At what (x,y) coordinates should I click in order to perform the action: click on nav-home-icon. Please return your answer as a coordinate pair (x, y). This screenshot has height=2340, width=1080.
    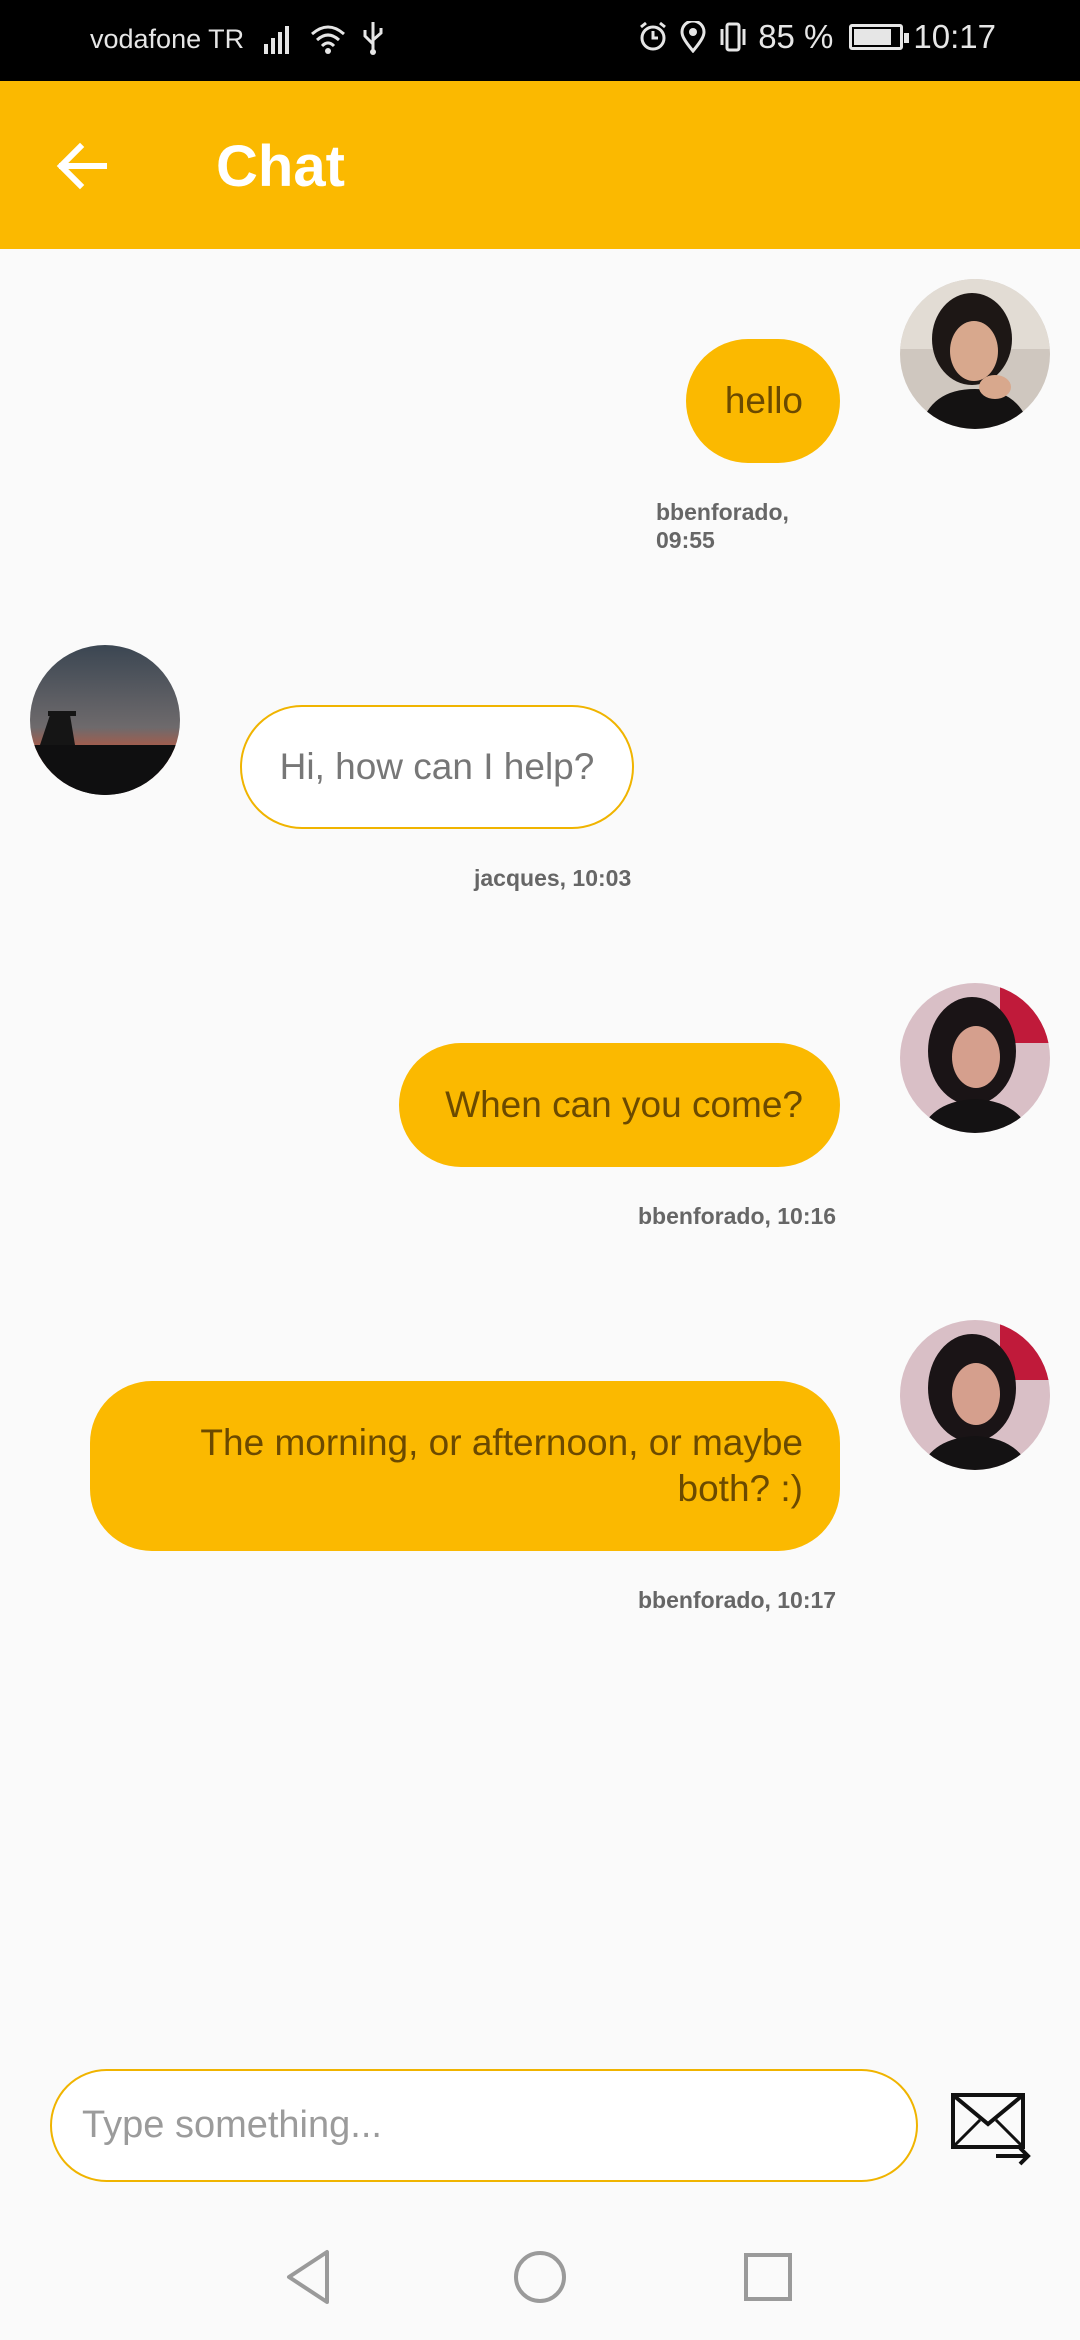
    Looking at the image, I should click on (540, 2277).